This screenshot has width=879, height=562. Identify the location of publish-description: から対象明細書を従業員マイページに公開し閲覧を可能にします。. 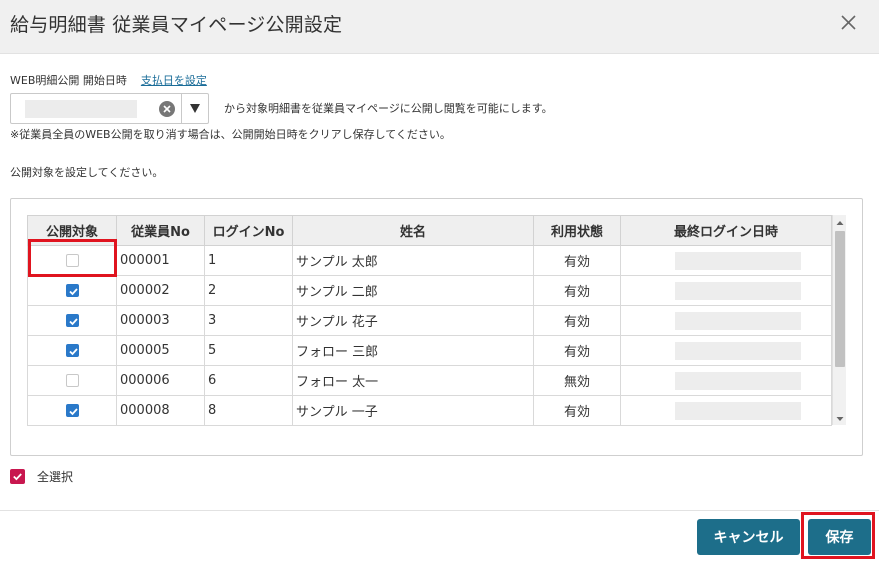
(388, 108).